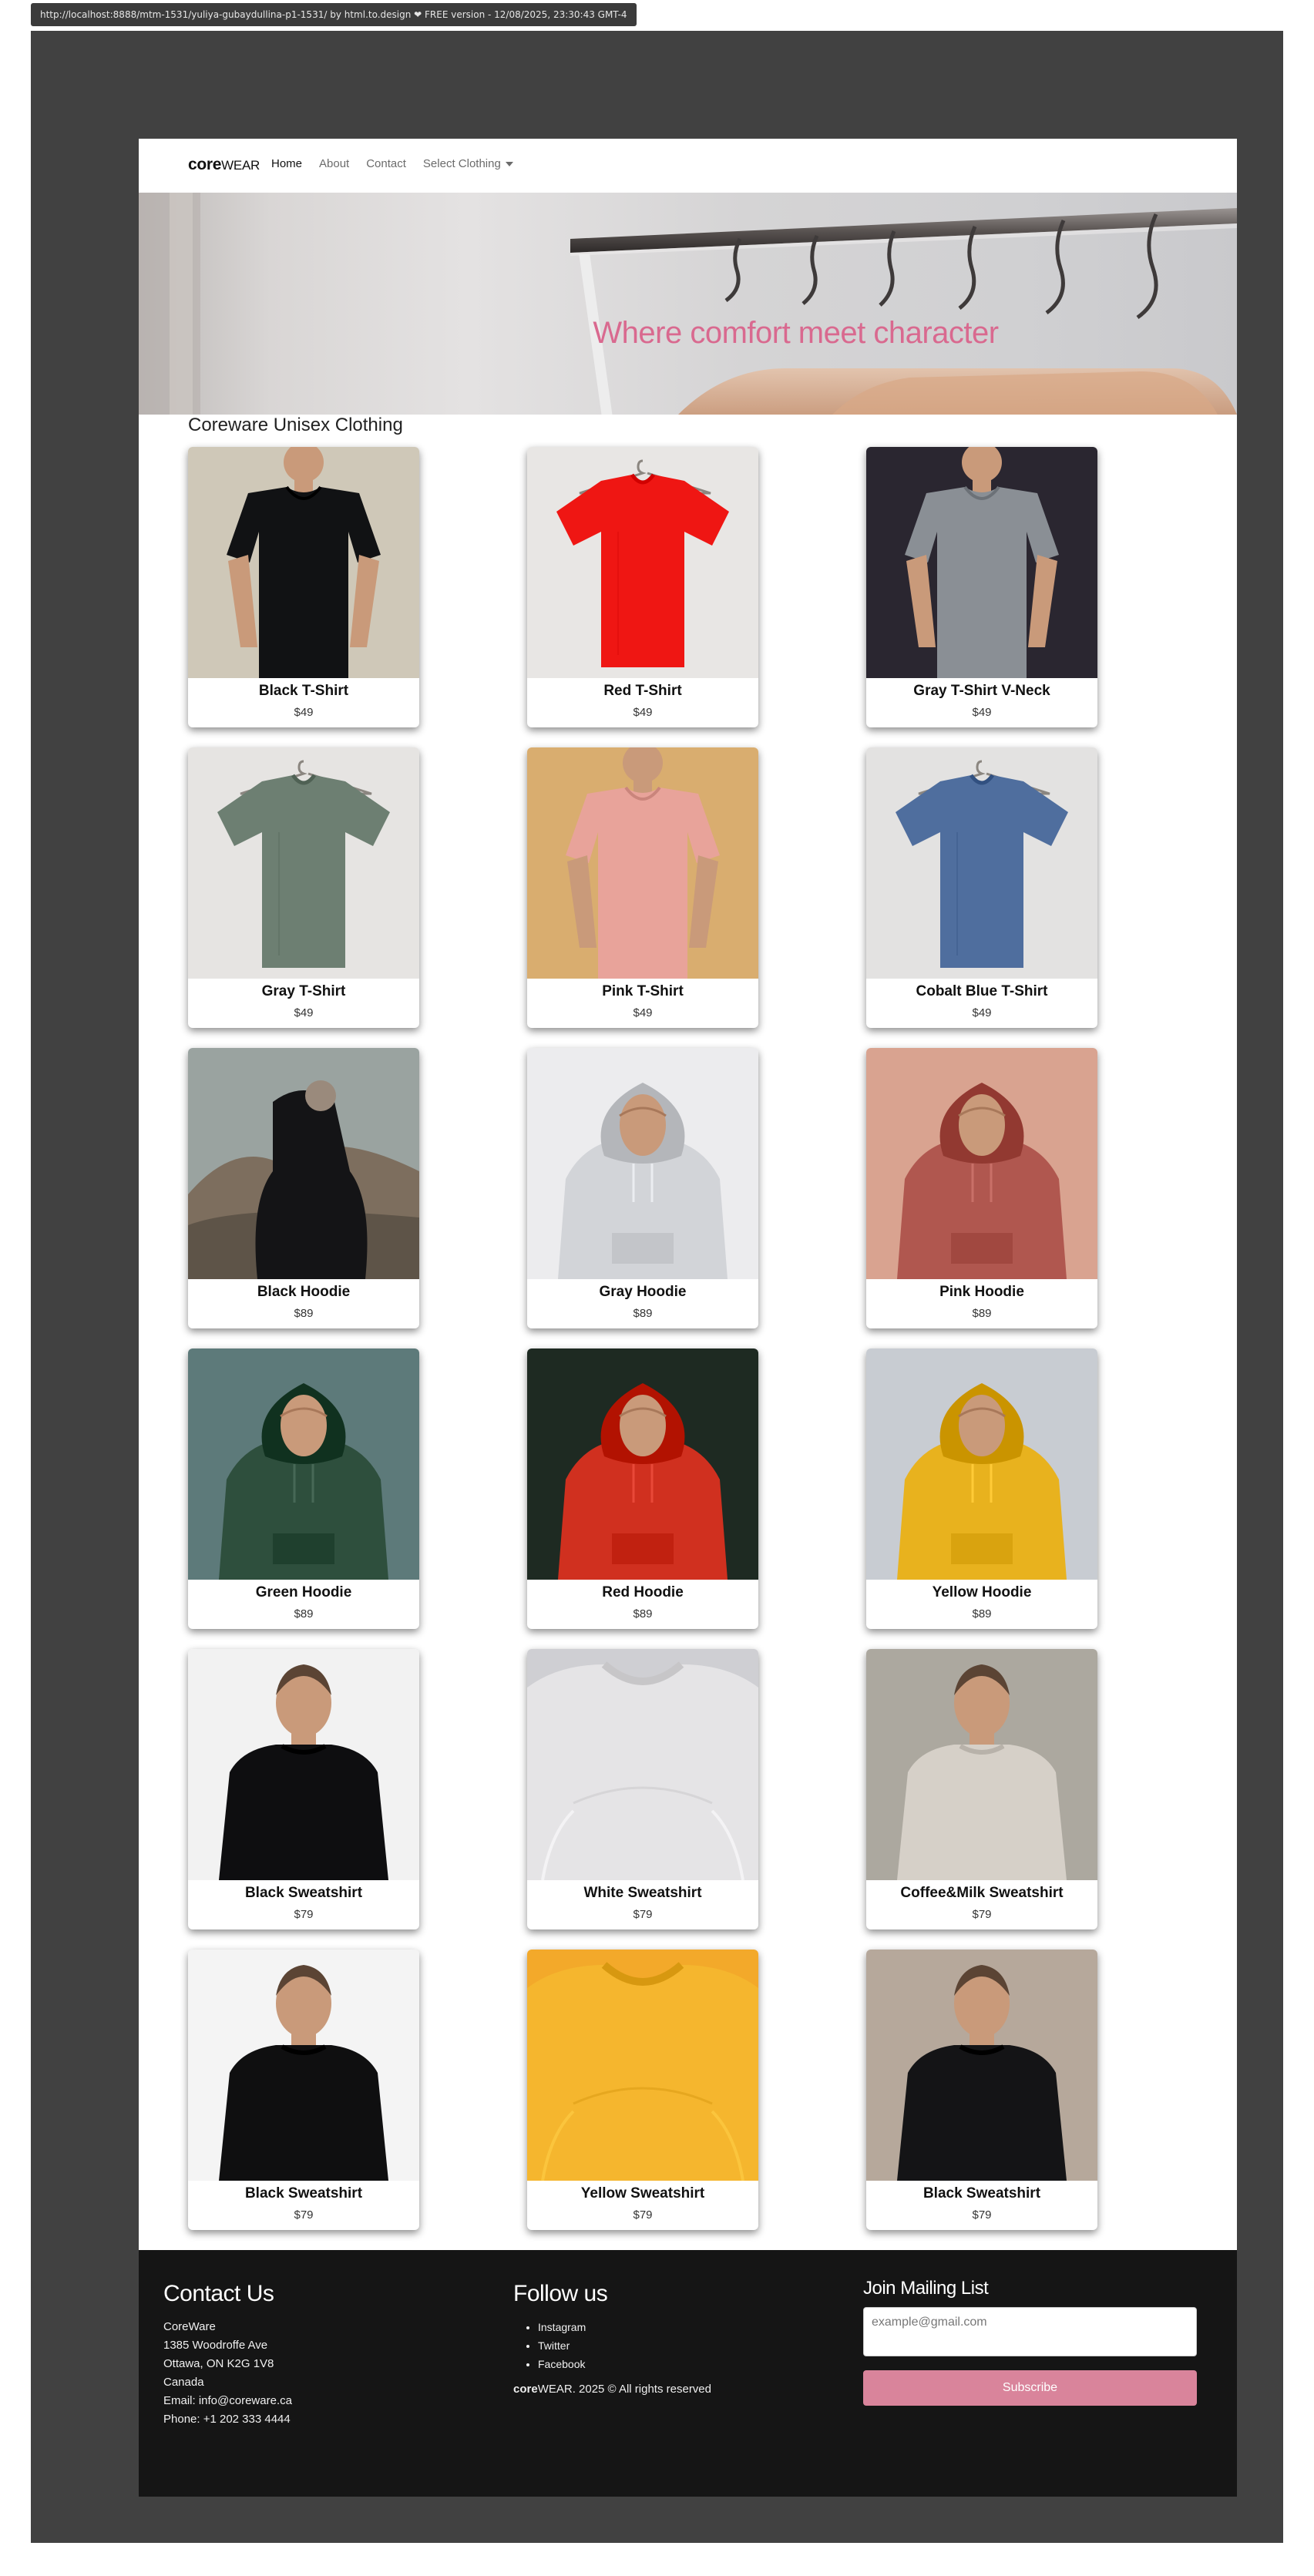  I want to click on product-card: Coffee&Milk Sweatshirt $79, so click(981, 1789).